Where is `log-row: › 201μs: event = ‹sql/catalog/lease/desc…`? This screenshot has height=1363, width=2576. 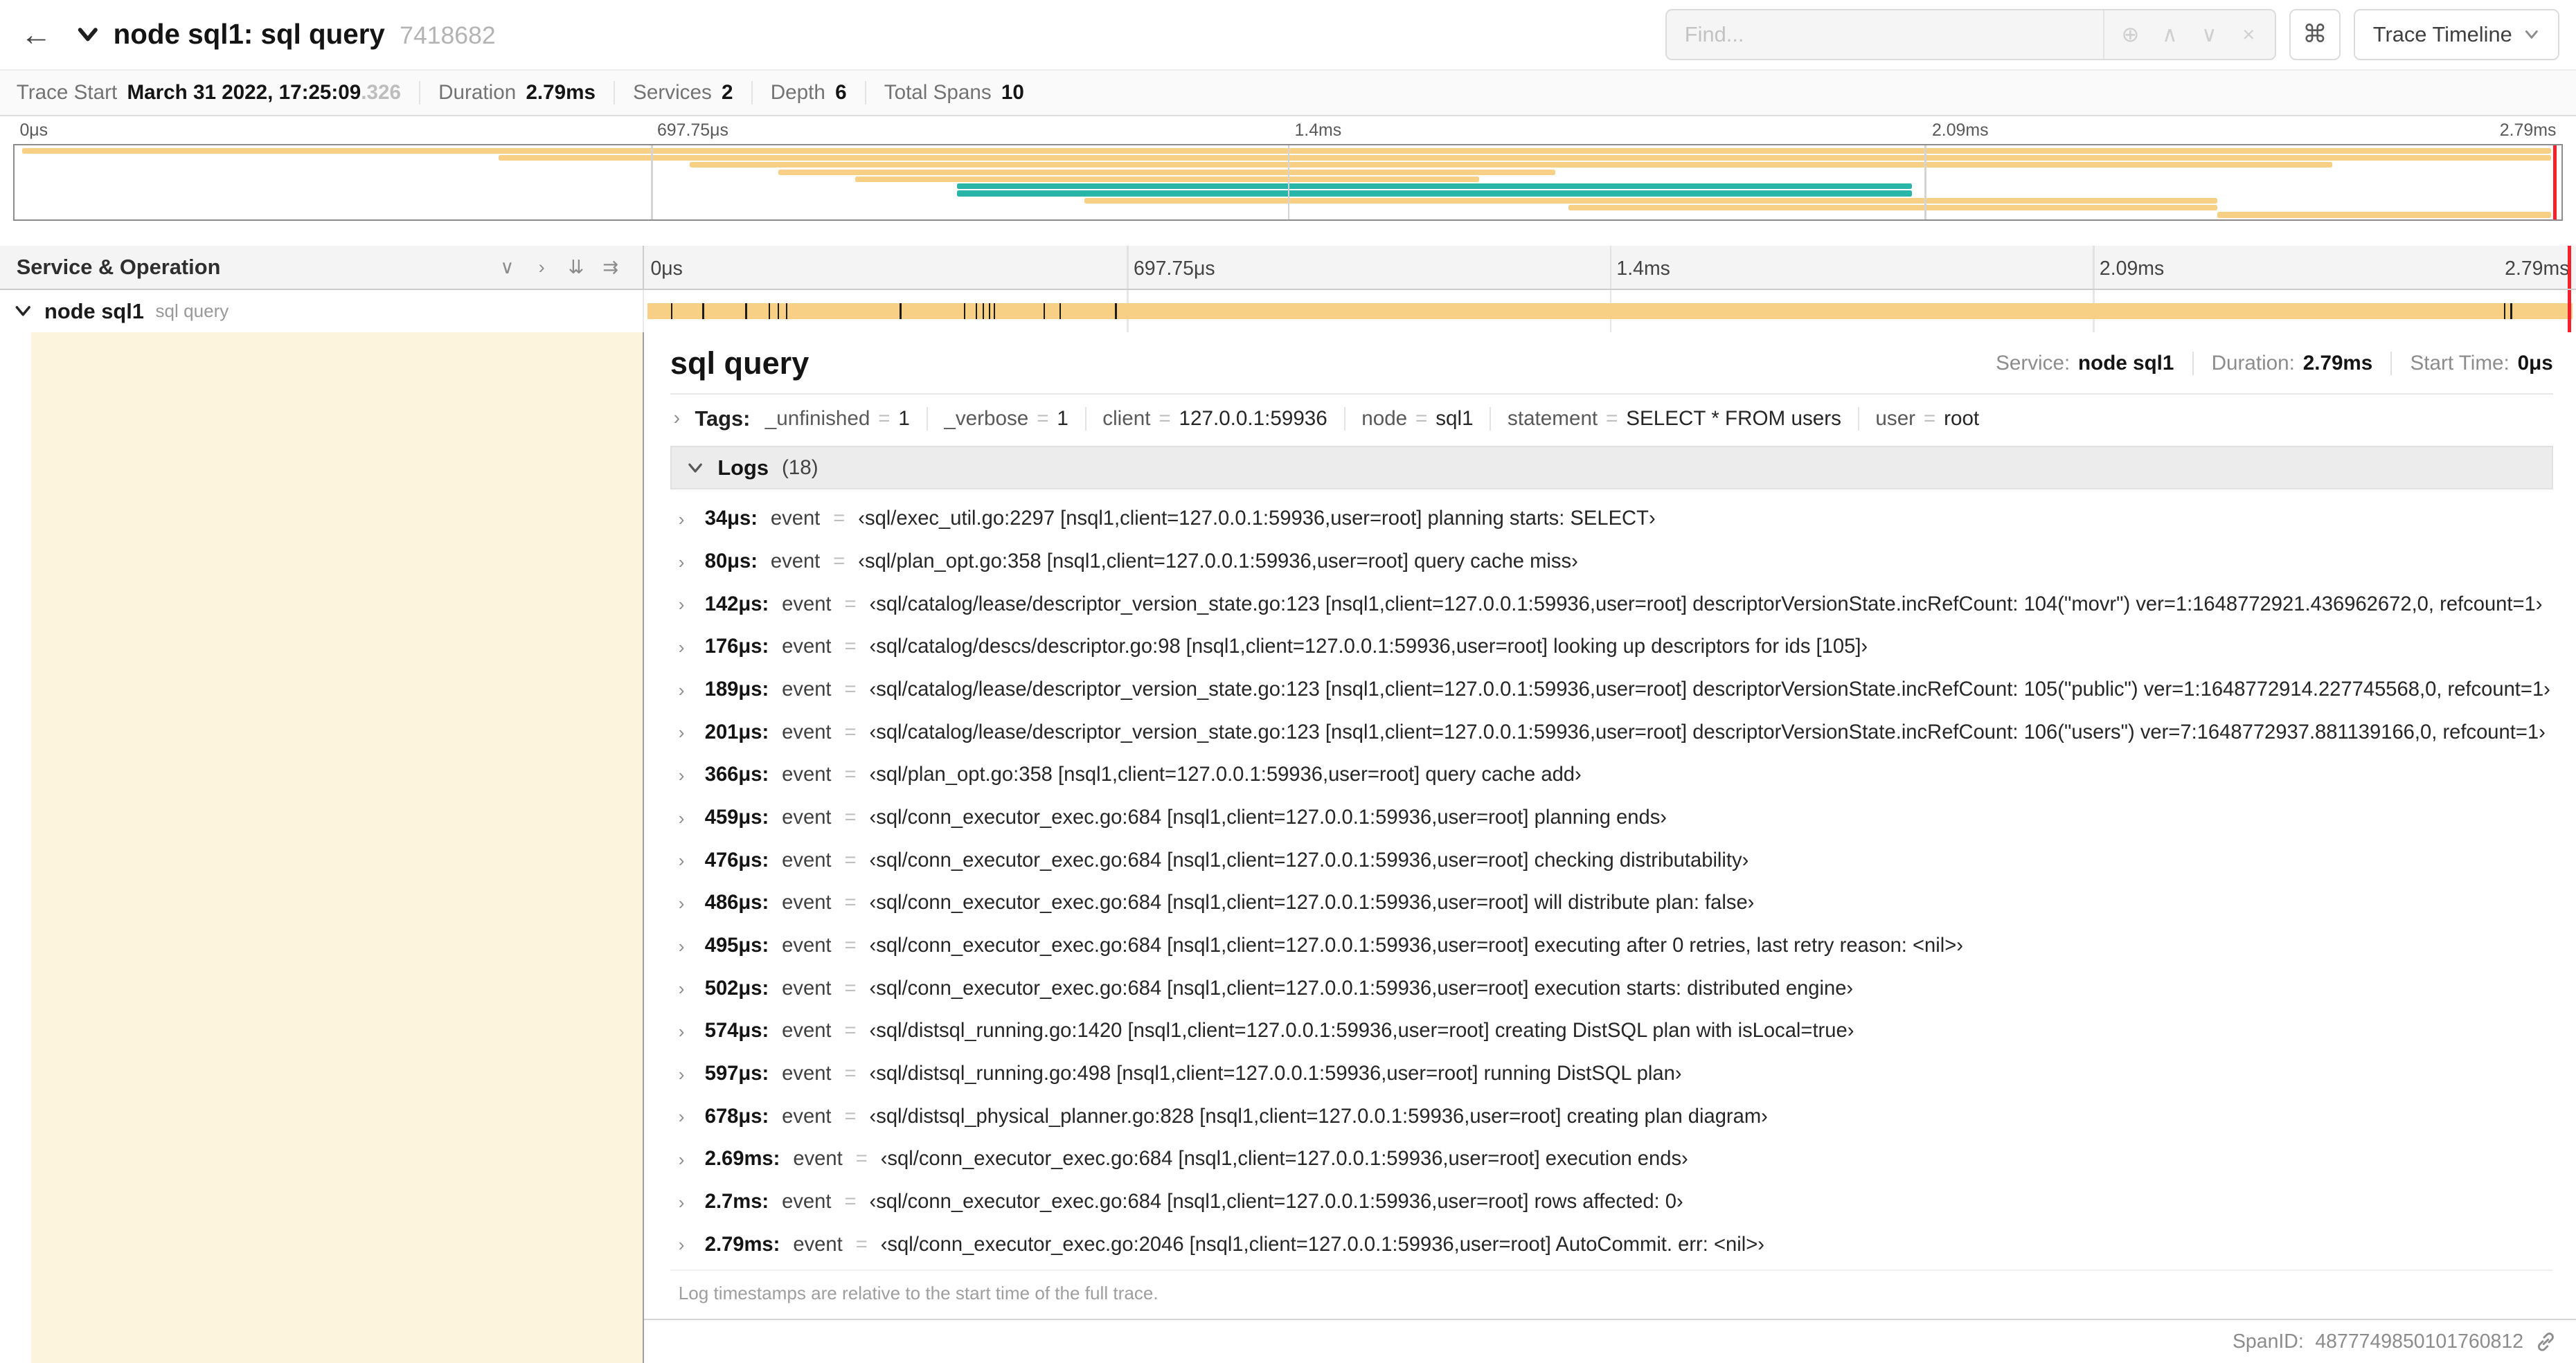 log-row: › 201μs: event = ‹sql/catalog/lease/desc… is located at coordinates (1612, 732).